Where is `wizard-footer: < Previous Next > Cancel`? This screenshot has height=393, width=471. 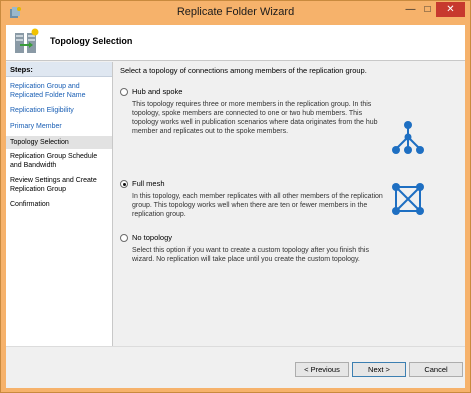
wizard-footer: < Previous Next > Cancel is located at coordinates (235, 367).